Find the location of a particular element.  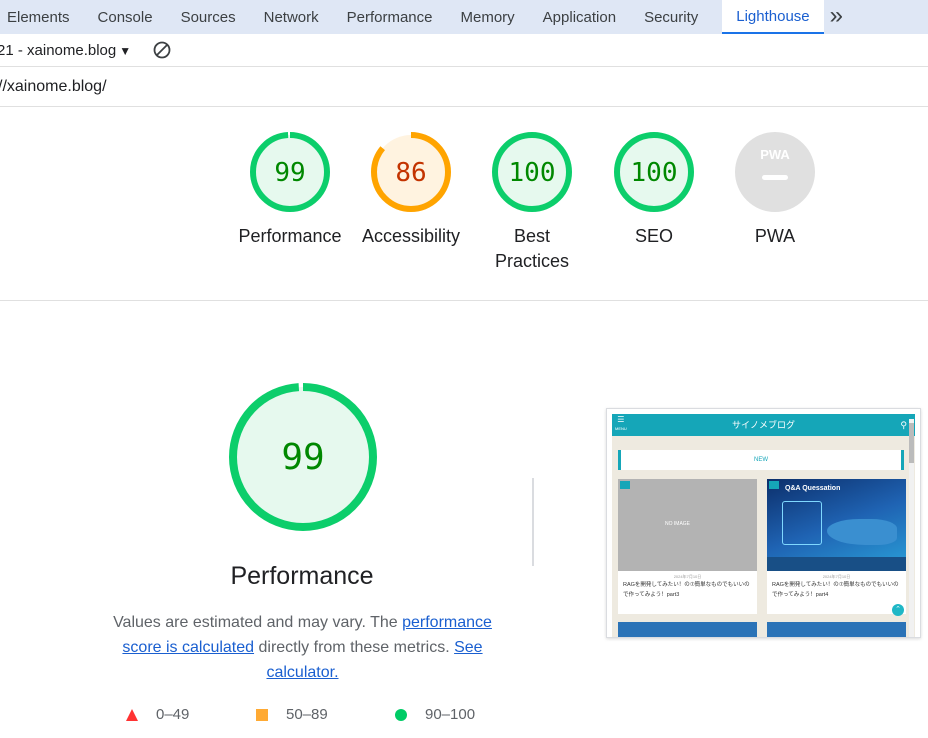

thumb-new-label: NEW is located at coordinates (761, 460).